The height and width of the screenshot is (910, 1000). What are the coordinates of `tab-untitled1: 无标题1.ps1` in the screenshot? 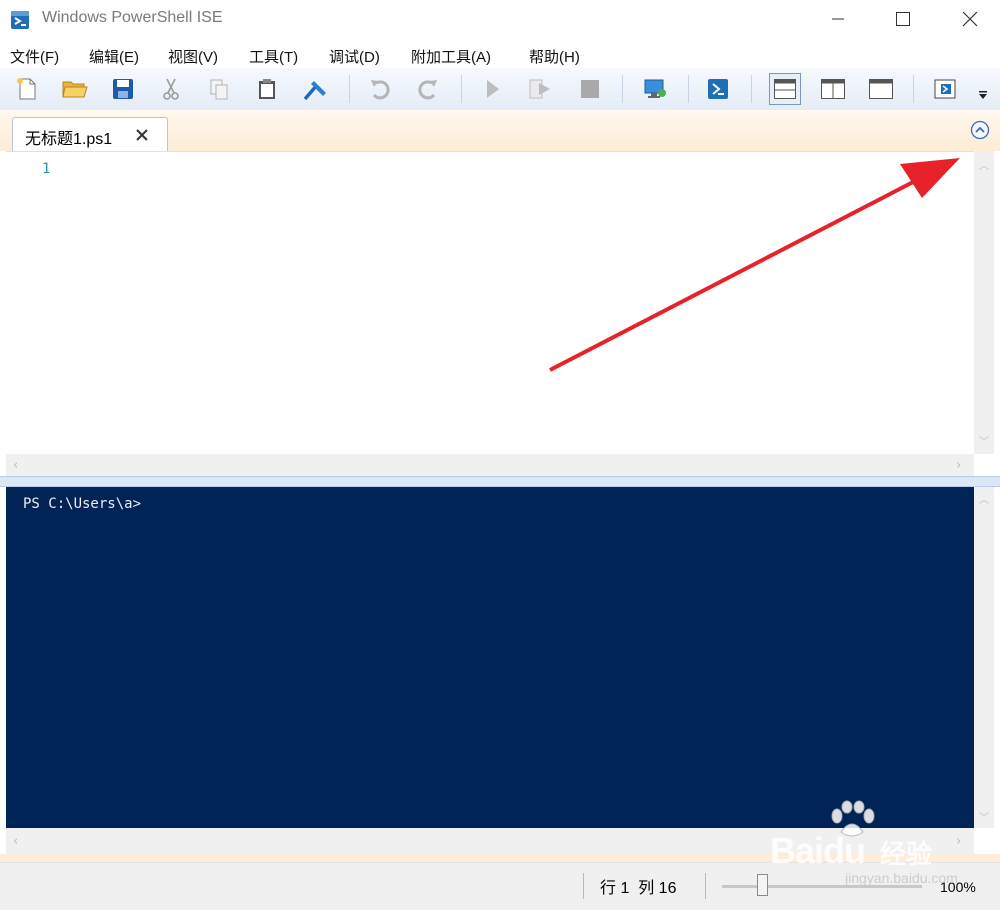 It's located at (90, 134).